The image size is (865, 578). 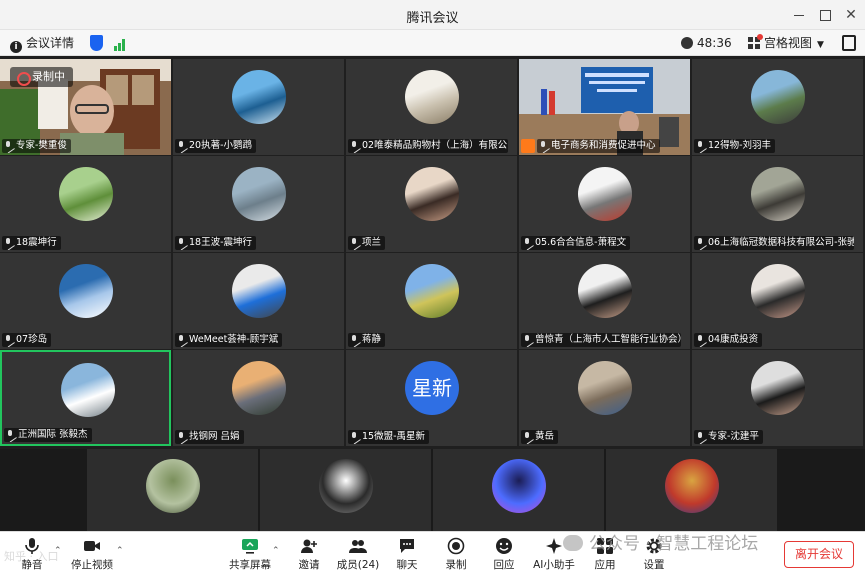 What do you see at coordinates (819, 554) in the screenshot?
I see `leave-meeting-button: 离开会议` at bounding box center [819, 554].